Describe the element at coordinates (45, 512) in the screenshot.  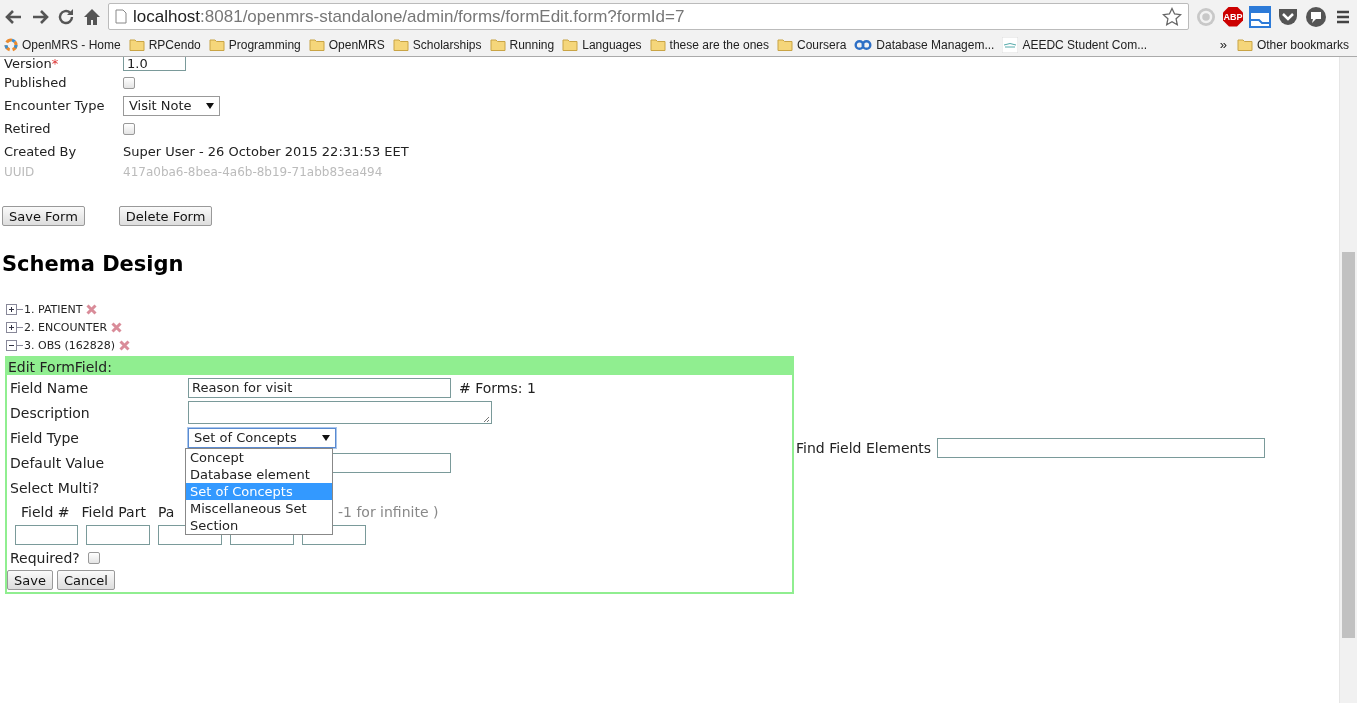
I see `column-label: Field #` at that location.